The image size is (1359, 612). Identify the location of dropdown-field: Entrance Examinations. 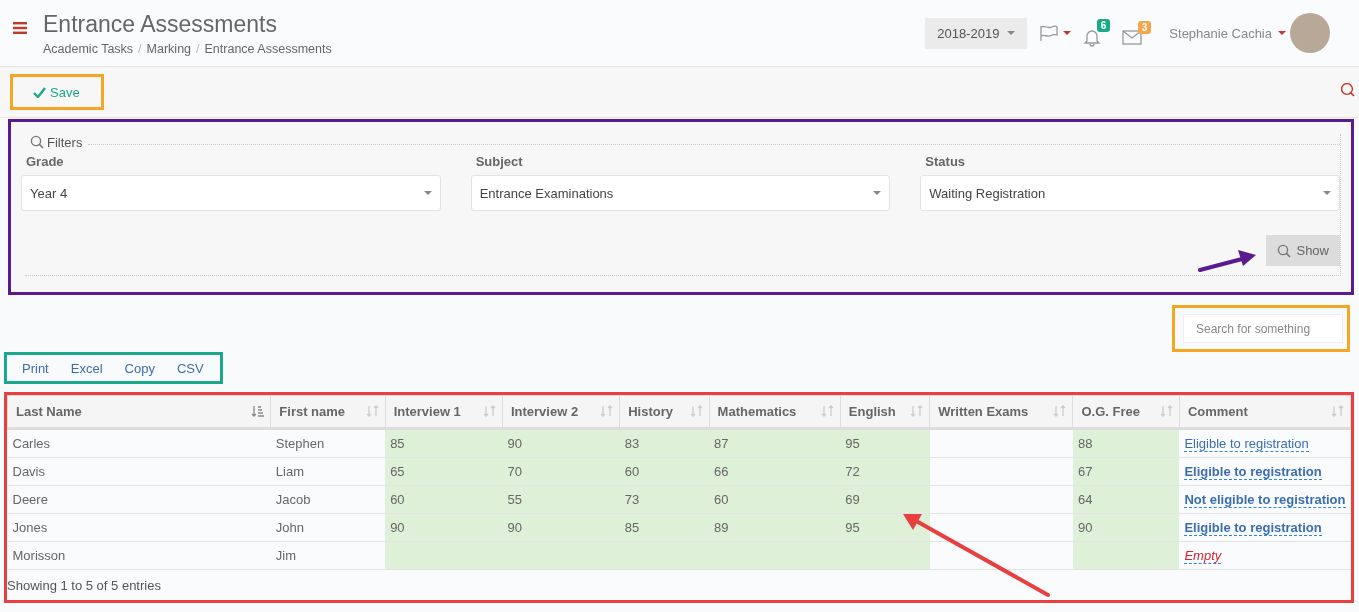
(680, 193).